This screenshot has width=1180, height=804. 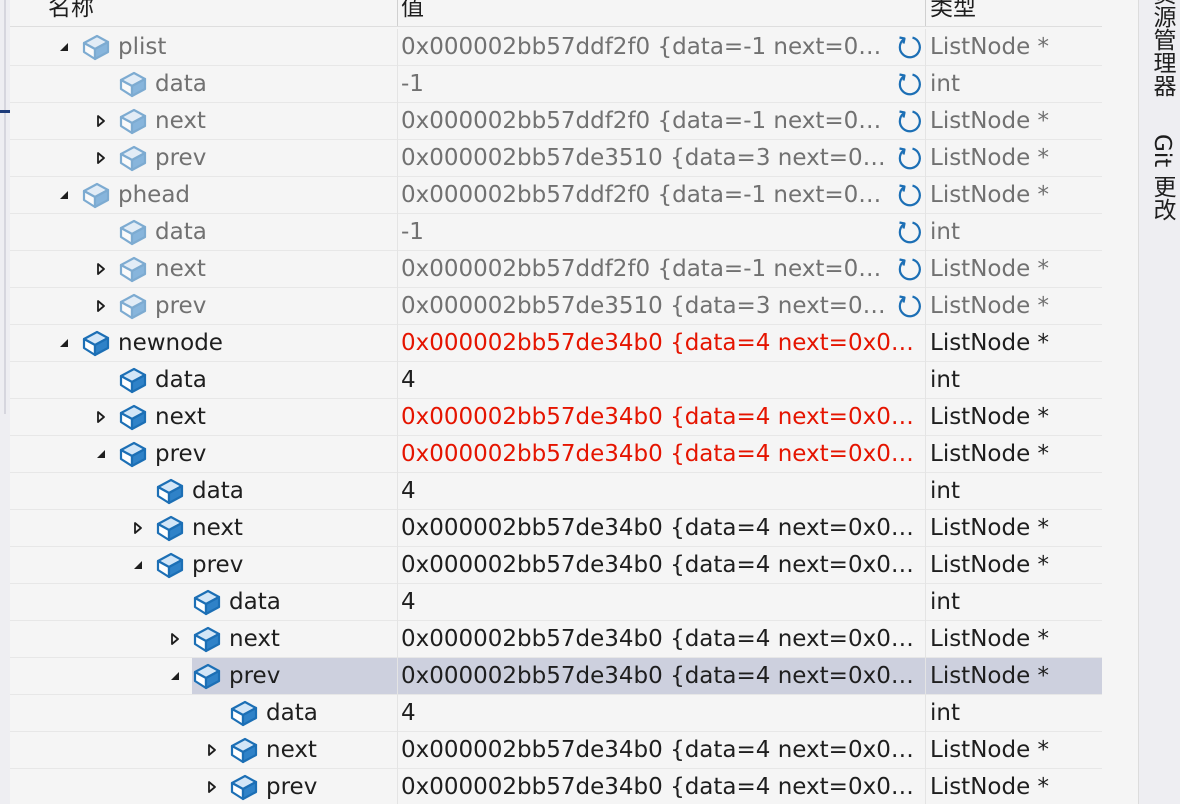 I want to click on left-panel-marker, so click(x=5, y=111).